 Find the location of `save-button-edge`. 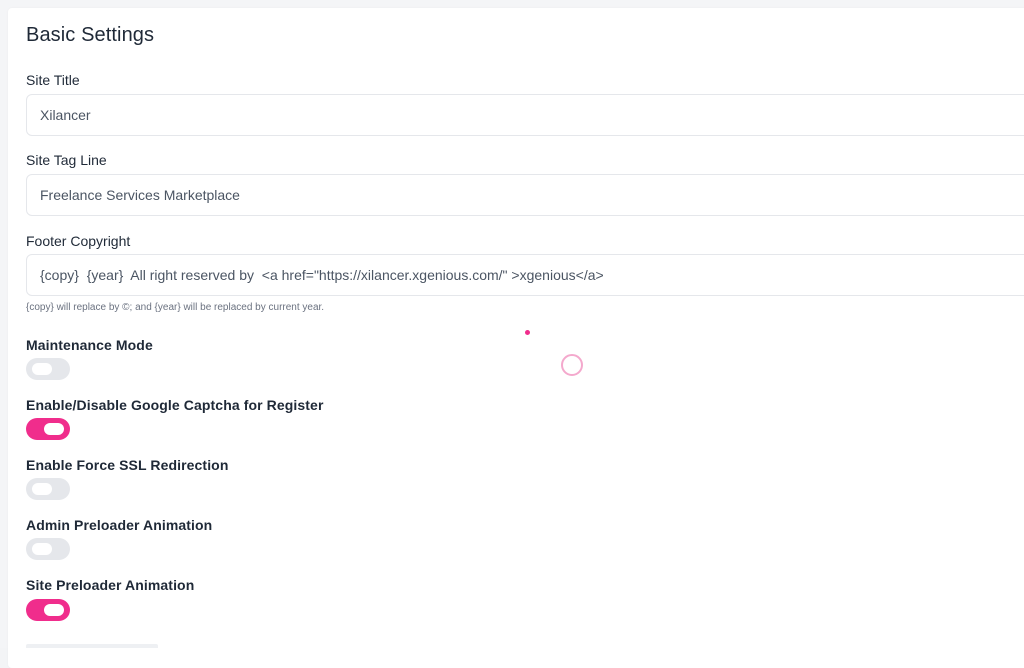

save-button-edge is located at coordinates (92, 646).